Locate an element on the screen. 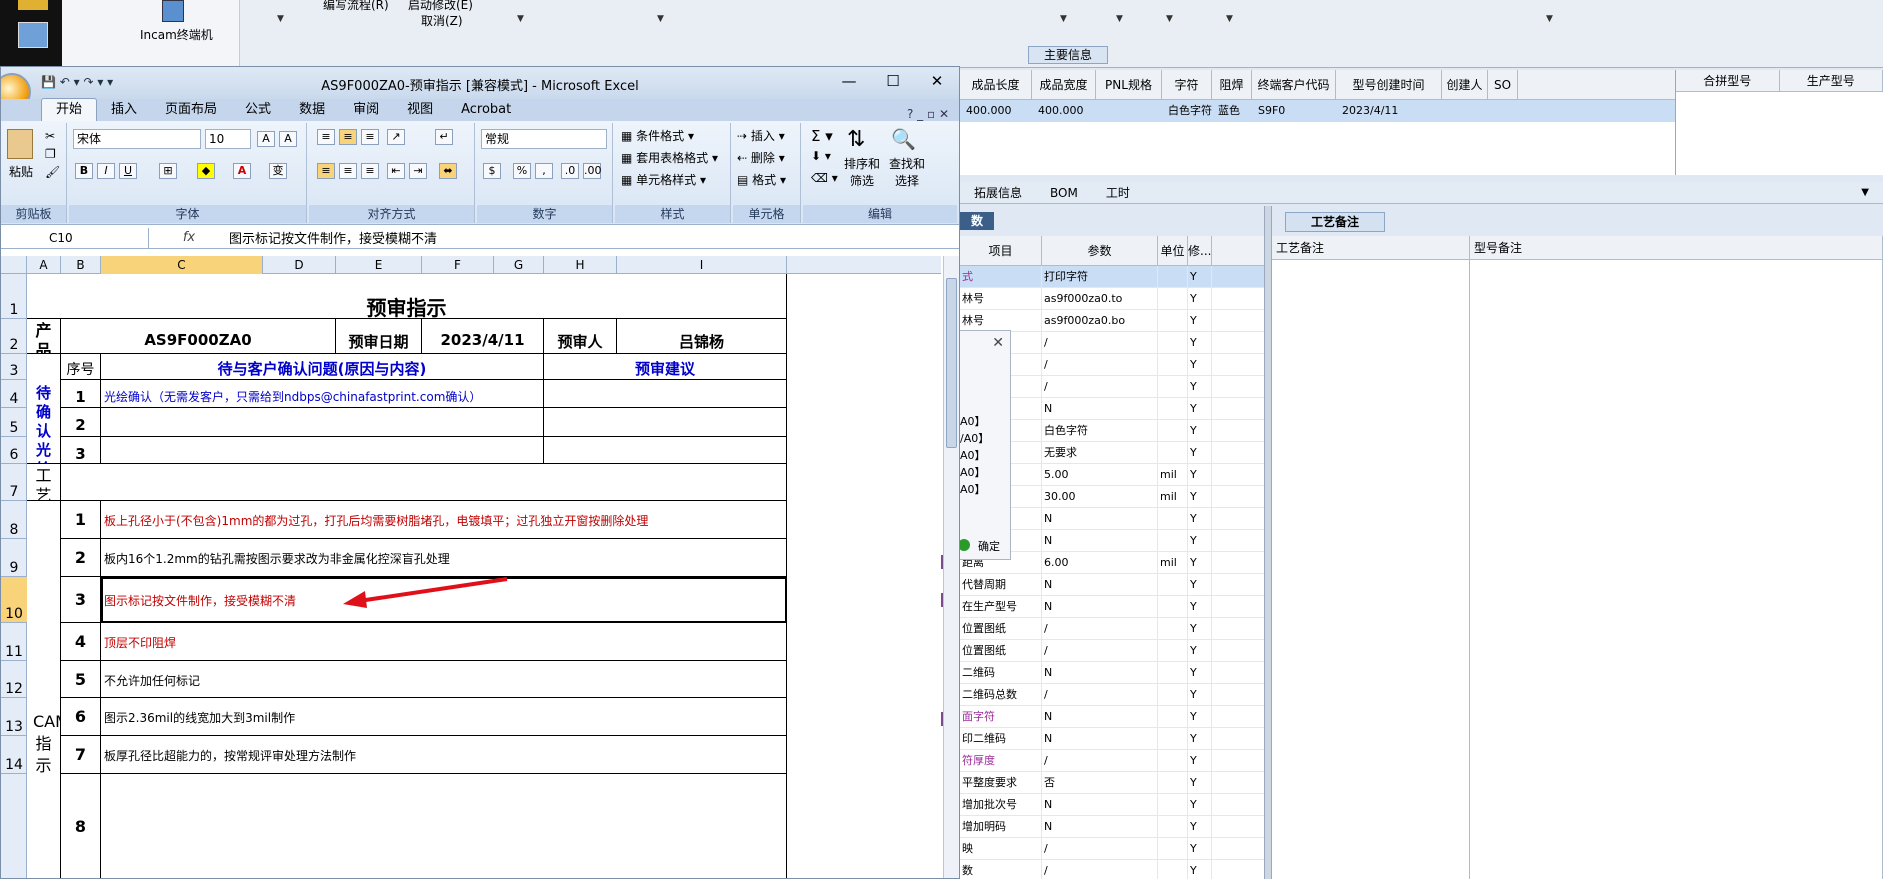  row-header: 14 is located at coordinates (14, 755).